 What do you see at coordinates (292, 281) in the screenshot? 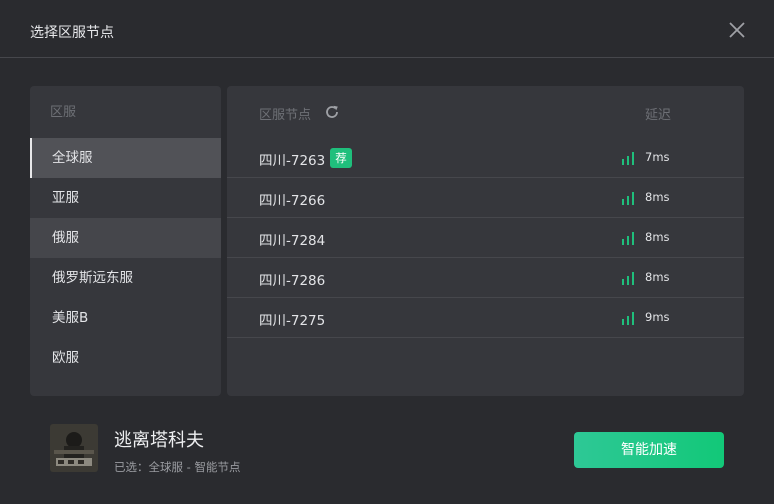
I see `node-name: 四川-7286` at bounding box center [292, 281].